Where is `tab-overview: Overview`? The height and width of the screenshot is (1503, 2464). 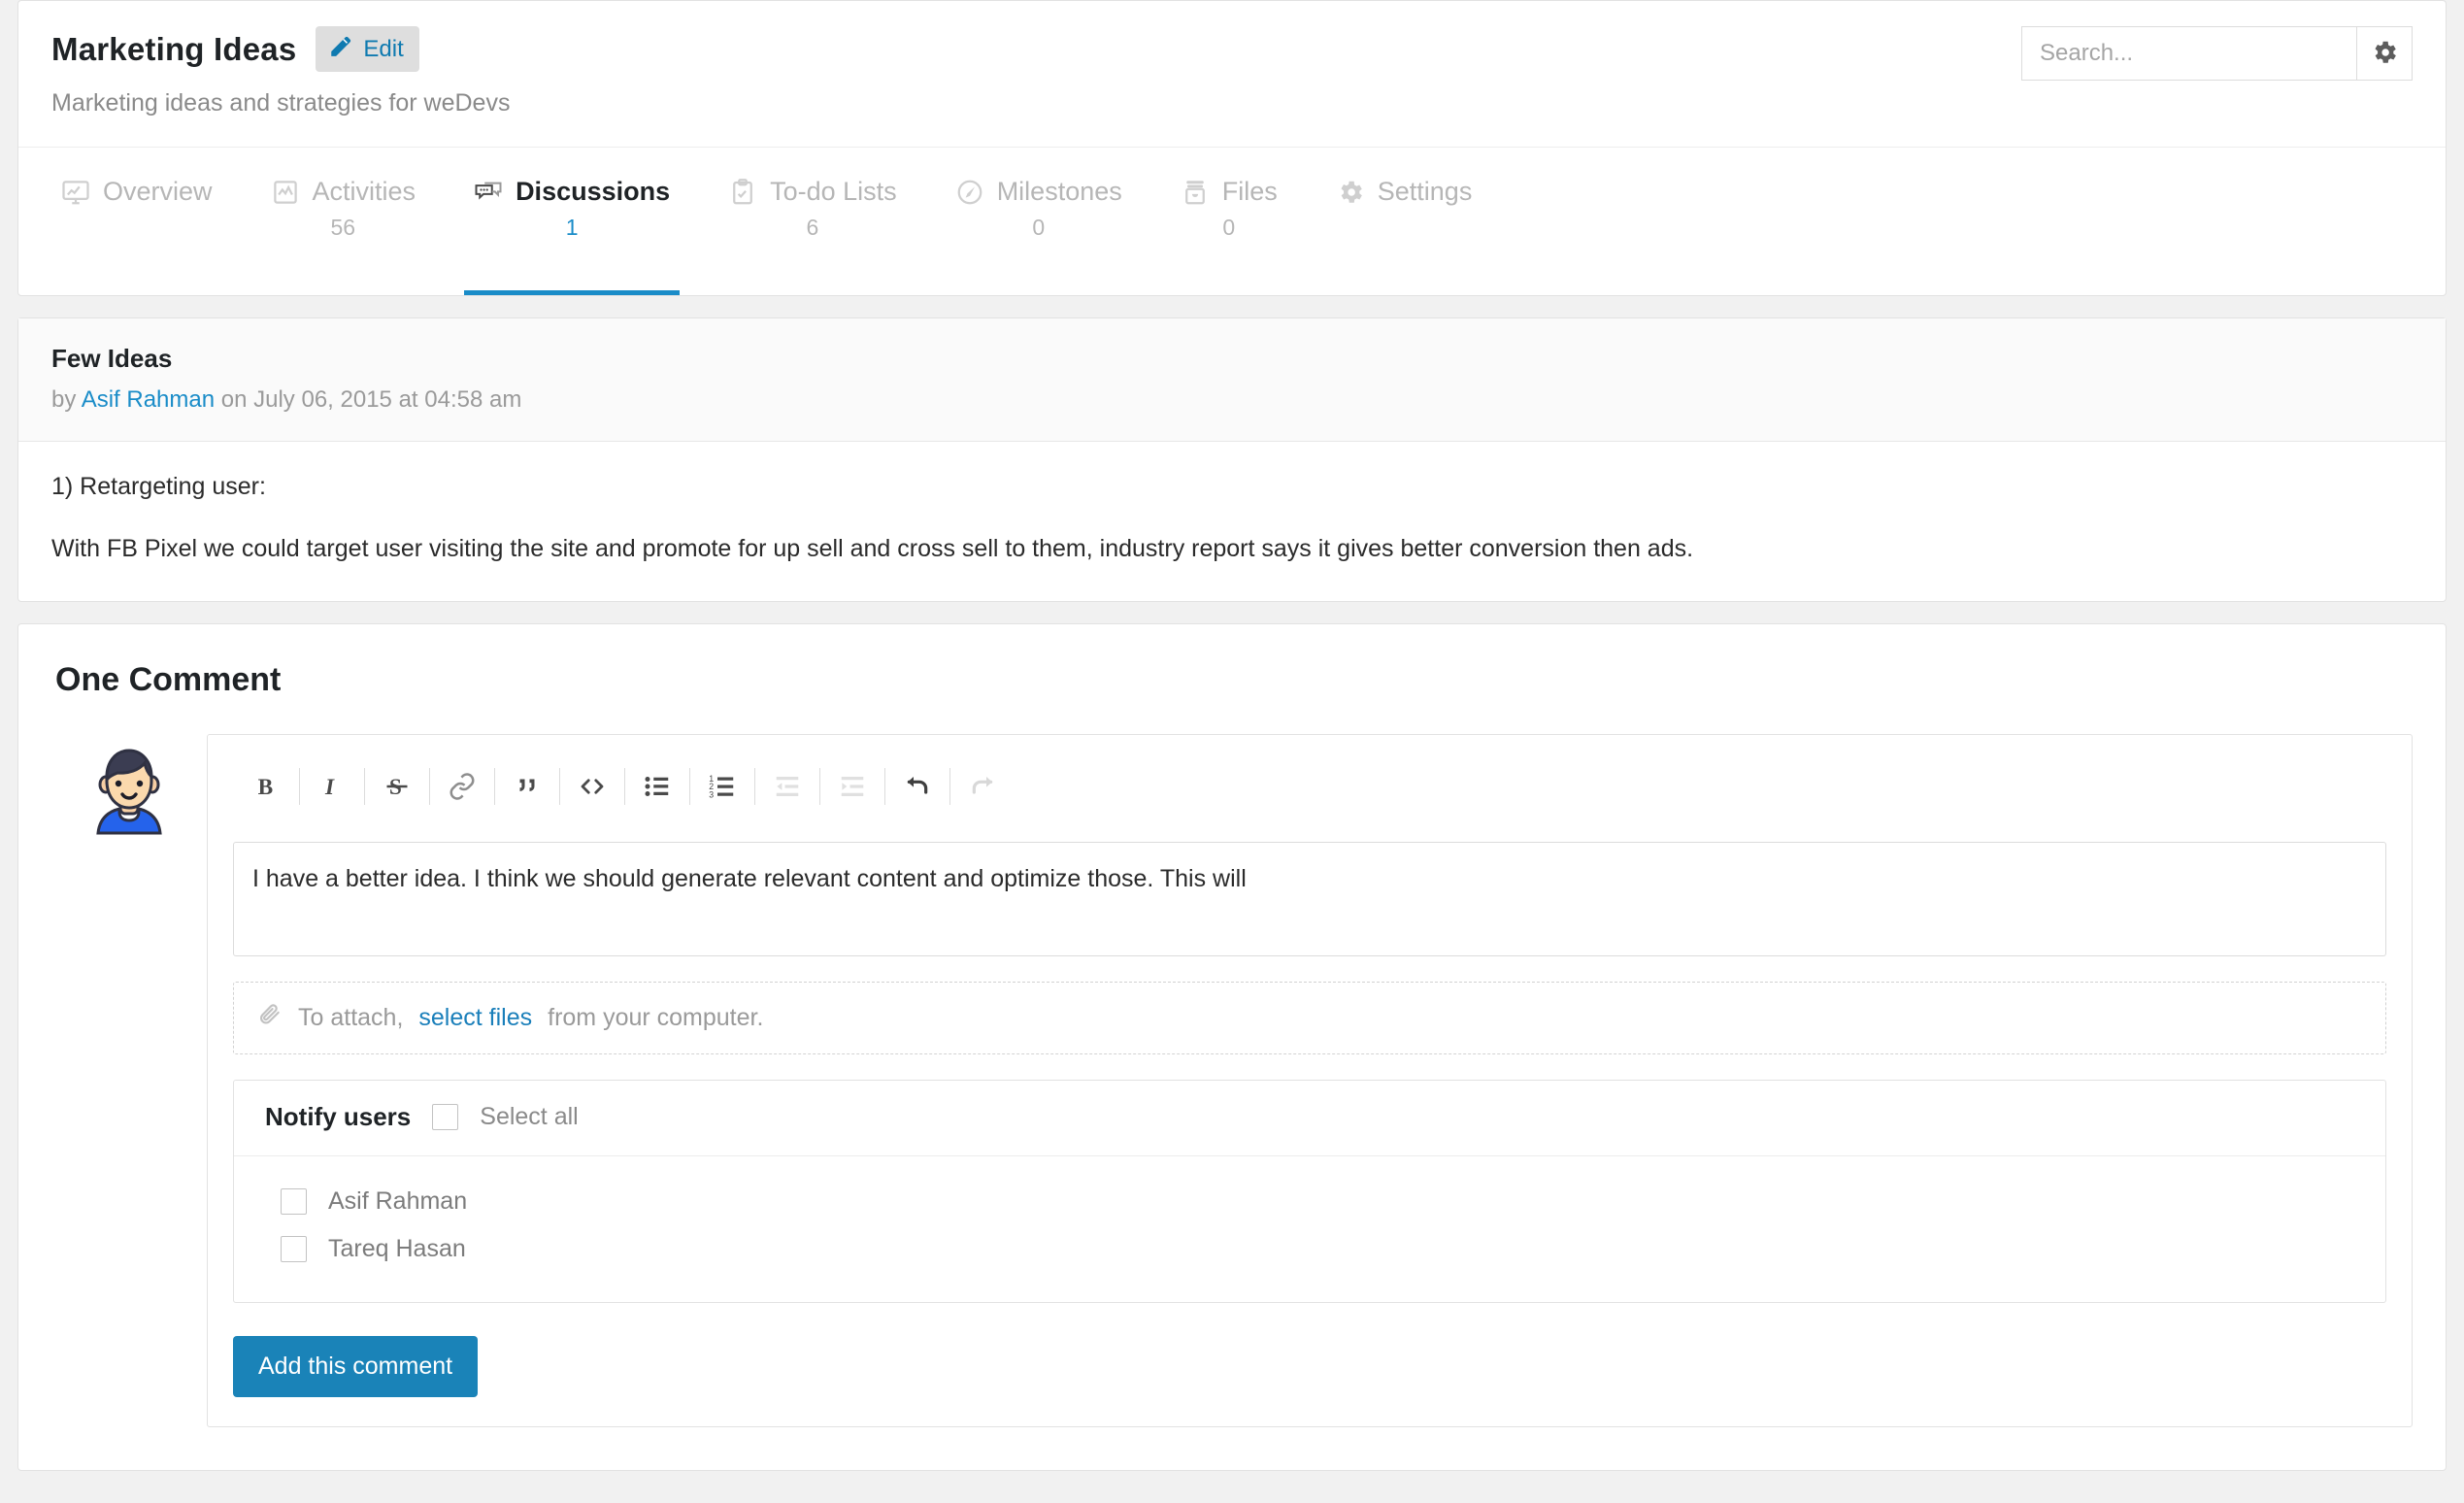 tab-overview: Overview is located at coordinates (136, 221).